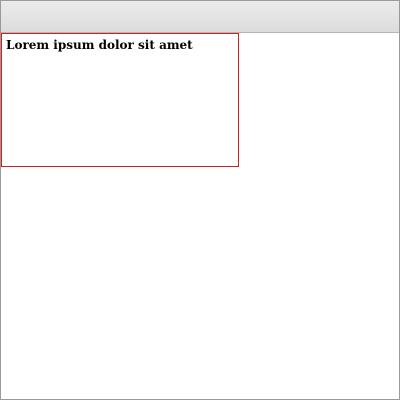 This screenshot has height=400, width=400. Describe the element at coordinates (200, 17) in the screenshot. I see `title-bar` at that location.